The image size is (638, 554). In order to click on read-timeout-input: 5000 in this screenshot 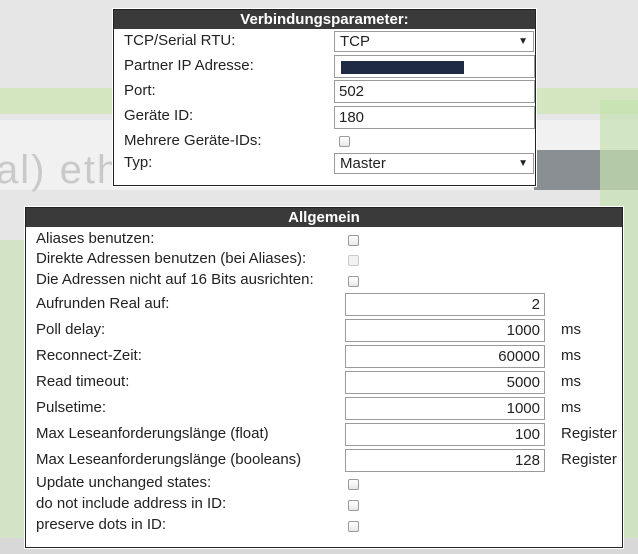, I will do `click(445, 382)`.